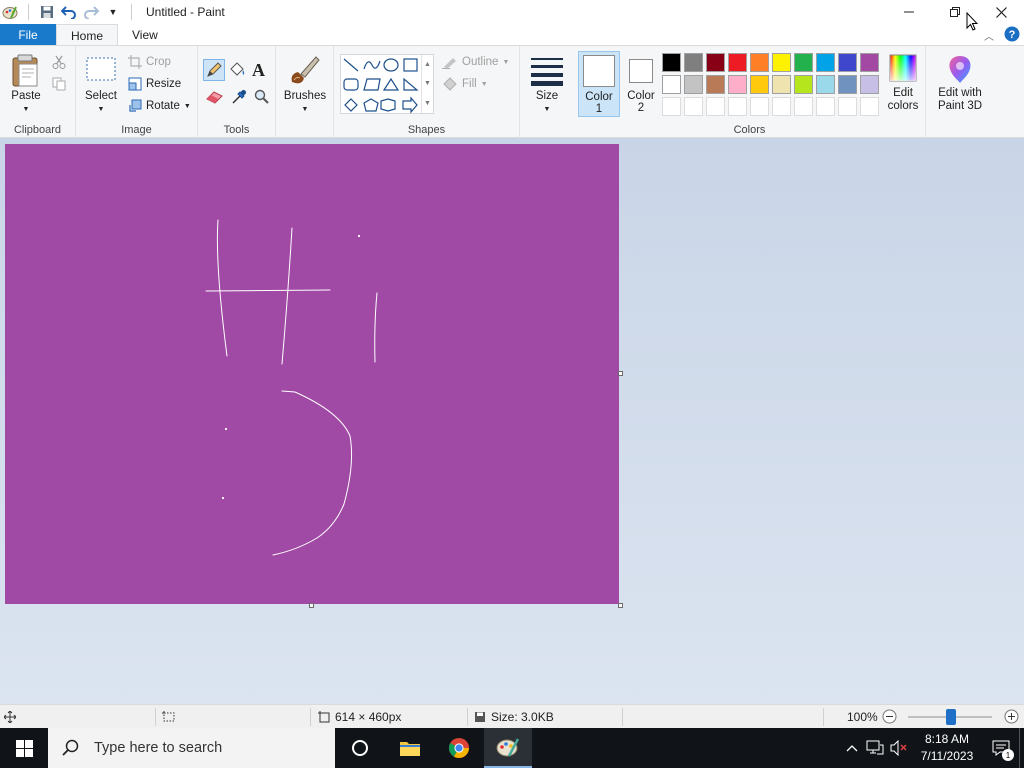 This screenshot has width=1024, height=768. What do you see at coordinates (91, 12) in the screenshot?
I see `redo-icon` at bounding box center [91, 12].